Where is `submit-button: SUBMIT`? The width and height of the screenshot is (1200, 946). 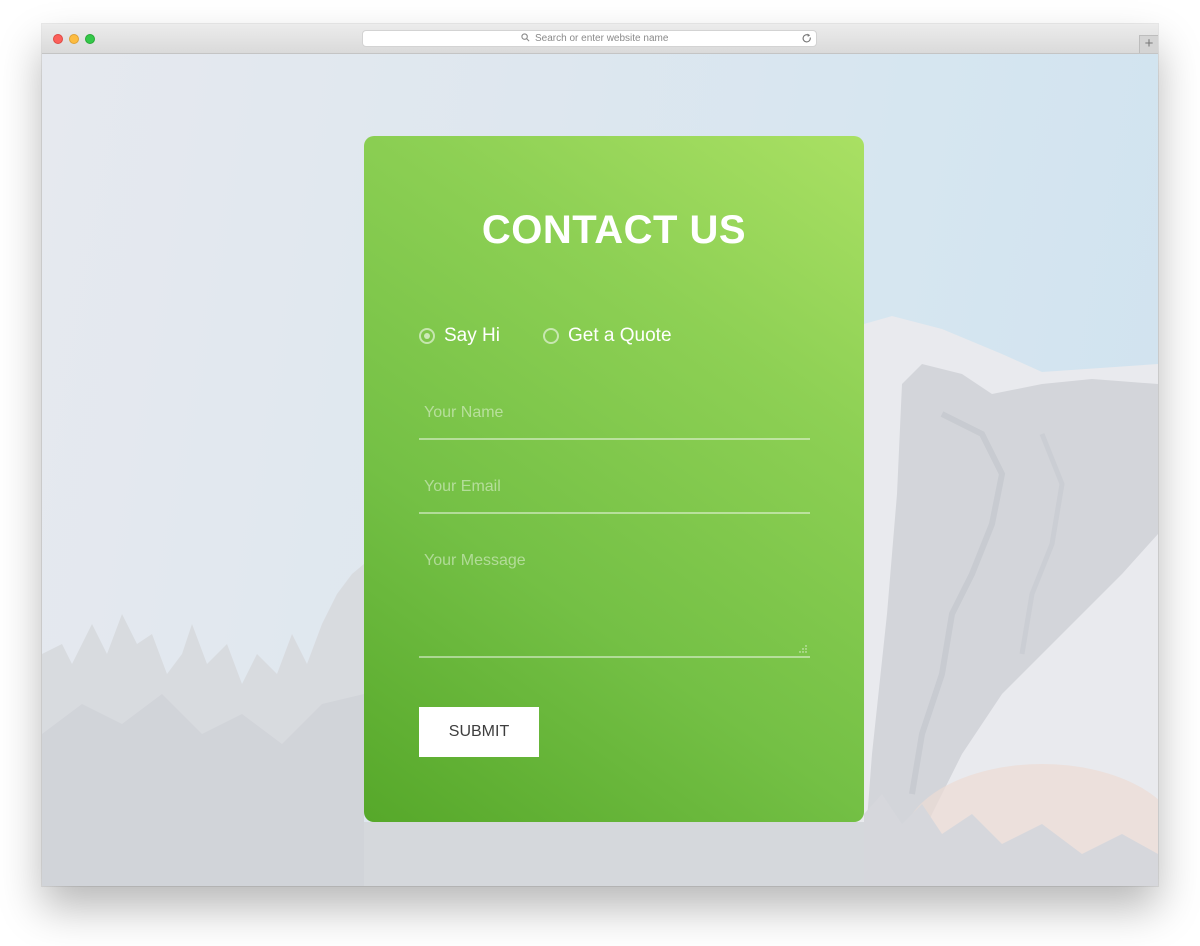 submit-button: SUBMIT is located at coordinates (479, 732).